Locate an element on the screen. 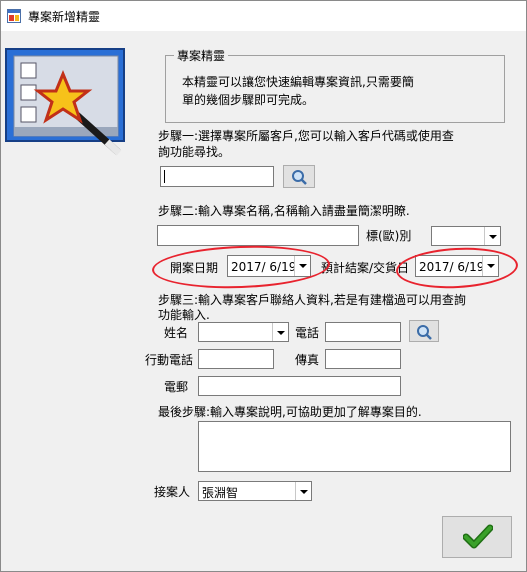 The height and width of the screenshot is (572, 527). receiver-dropdown: 張淵智 is located at coordinates (255, 491).